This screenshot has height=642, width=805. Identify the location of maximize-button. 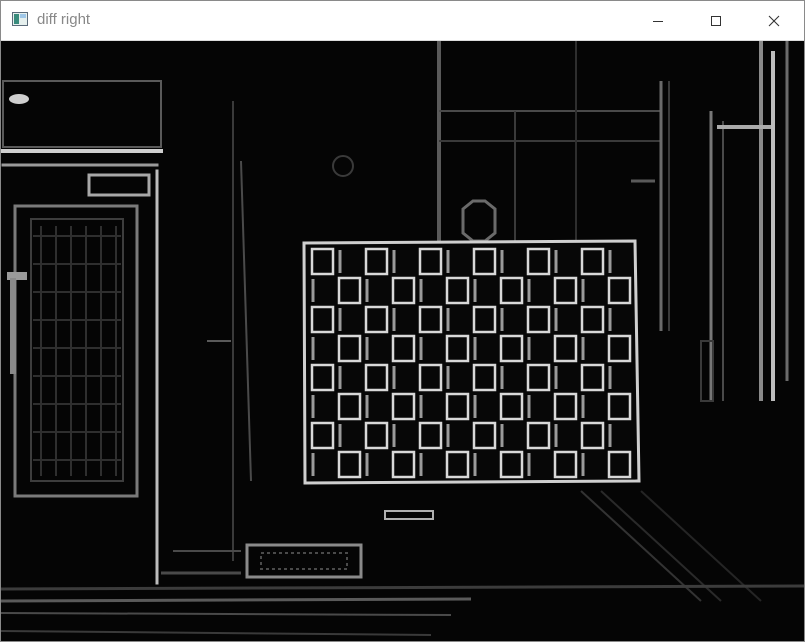
(716, 20).